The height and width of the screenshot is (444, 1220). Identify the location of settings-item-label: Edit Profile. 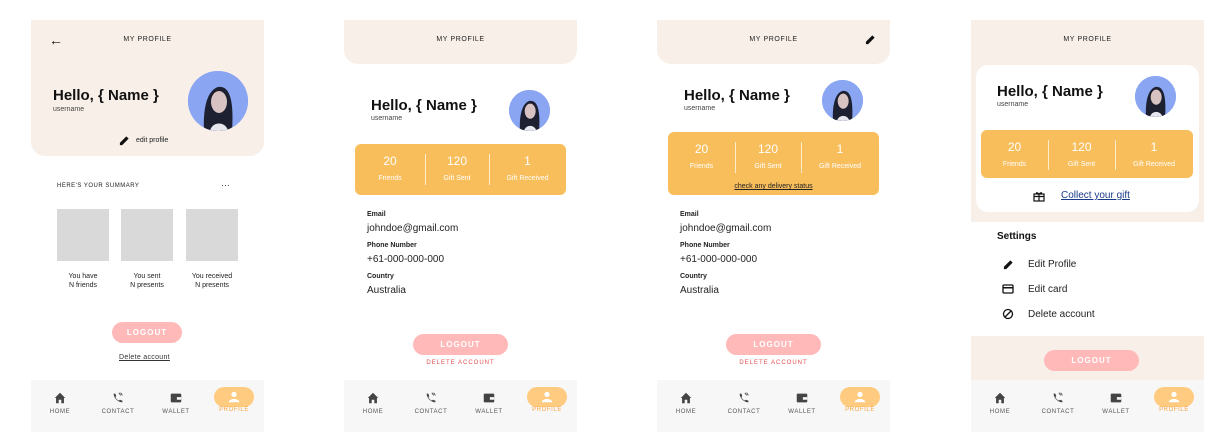
(1052, 264).